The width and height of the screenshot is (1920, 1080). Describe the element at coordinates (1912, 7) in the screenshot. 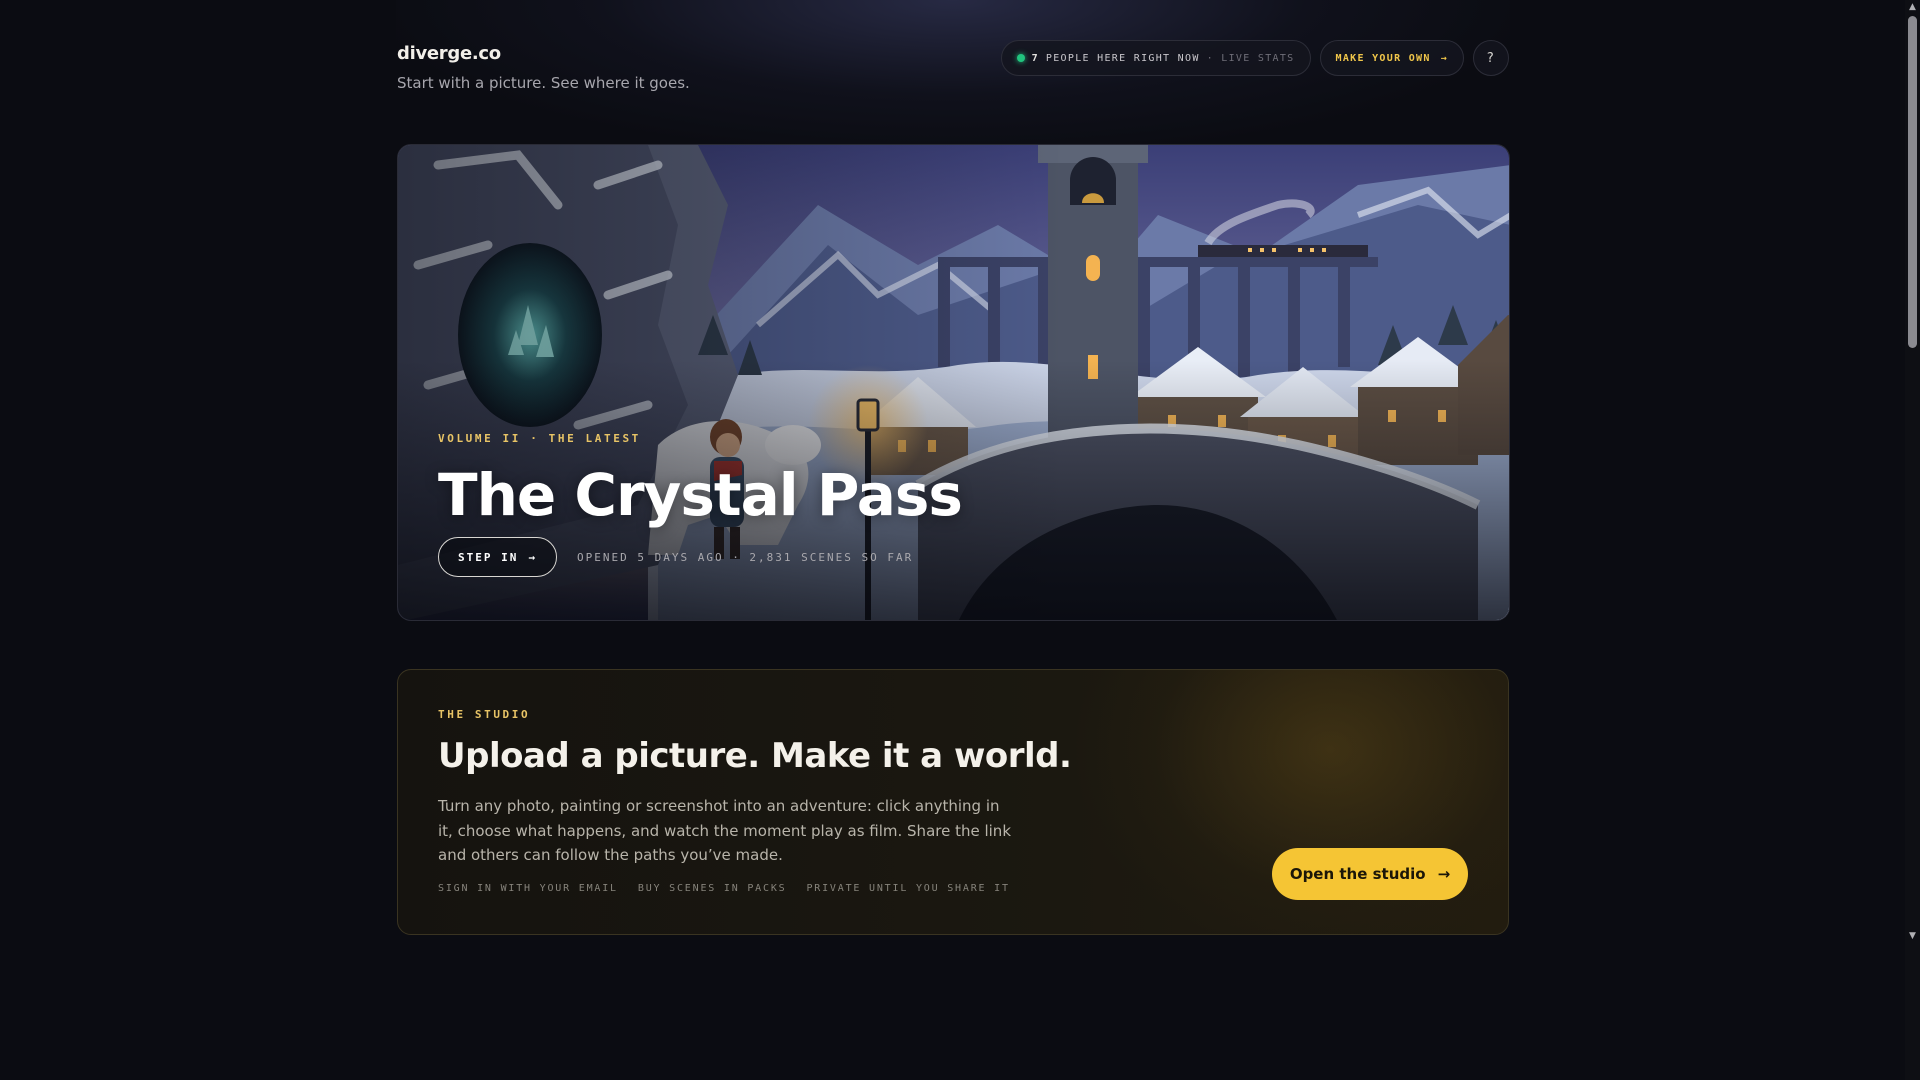

I see `scroll-up-icon: ▲` at that location.